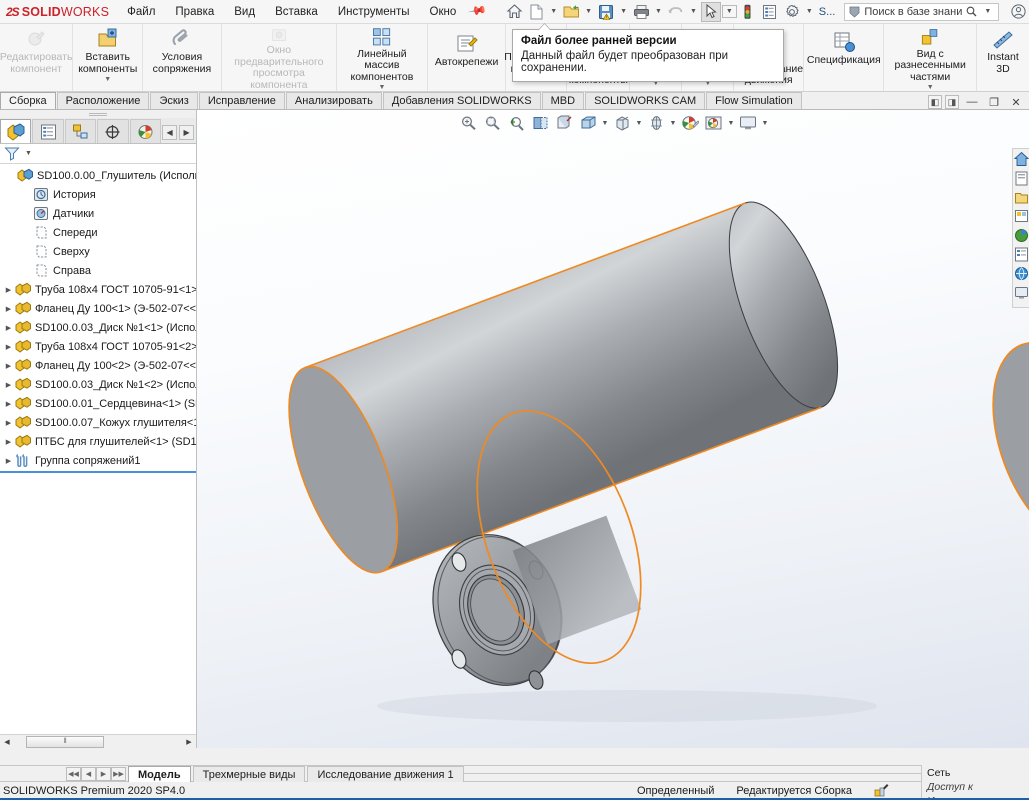 Image resolution: width=1029 pixels, height=800 pixels. Describe the element at coordinates (1021, 254) in the screenshot. I see `custom-properties-icon` at that location.